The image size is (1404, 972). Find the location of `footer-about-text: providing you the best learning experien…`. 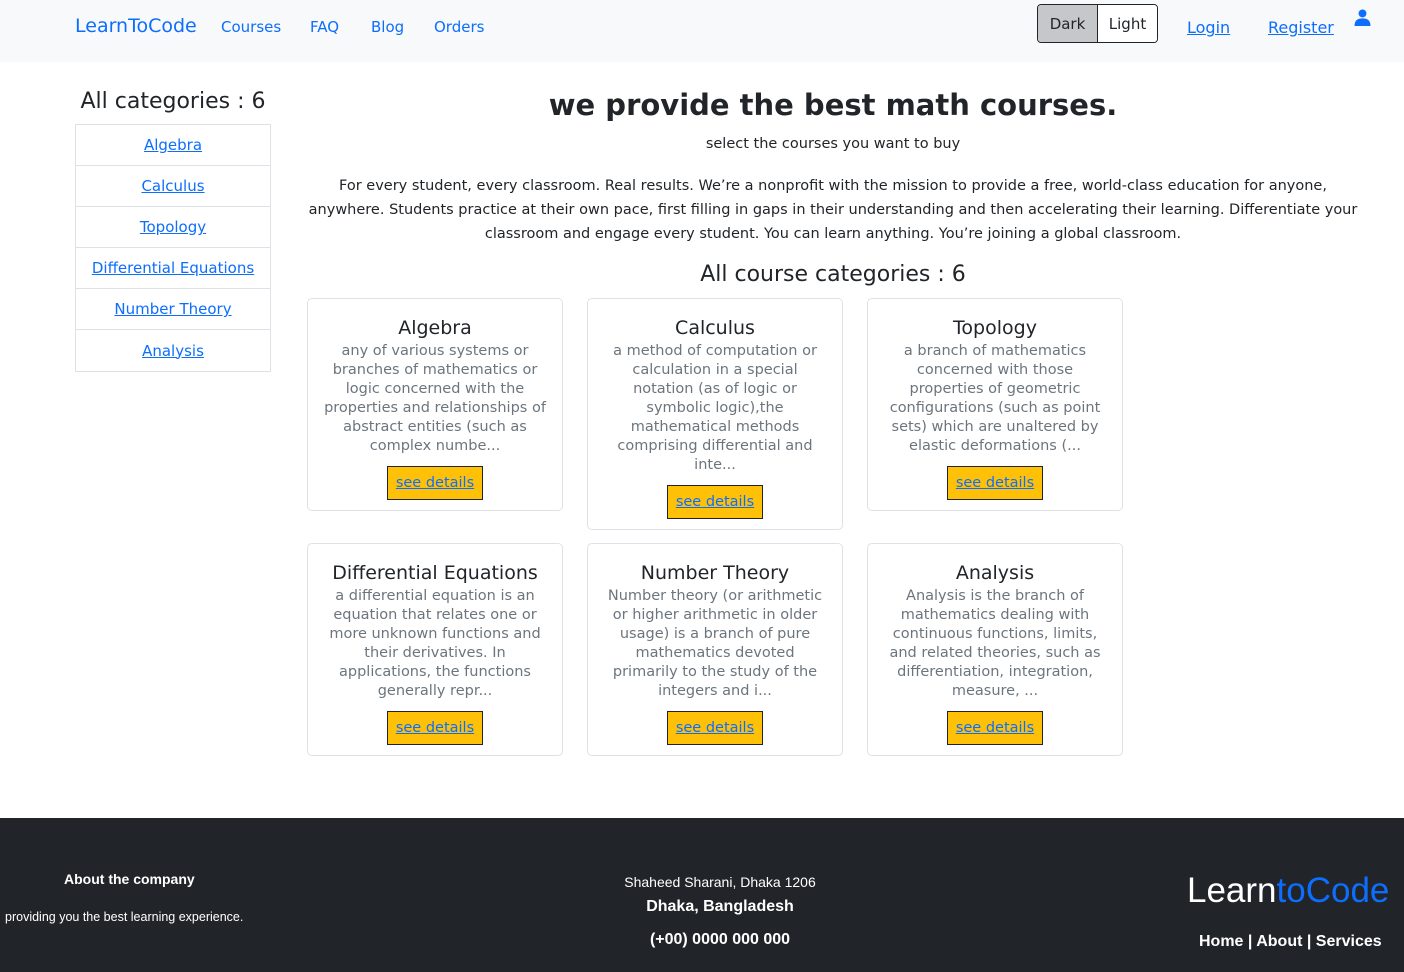

footer-about-text: providing you the best learning experien… is located at coordinates (124, 917).